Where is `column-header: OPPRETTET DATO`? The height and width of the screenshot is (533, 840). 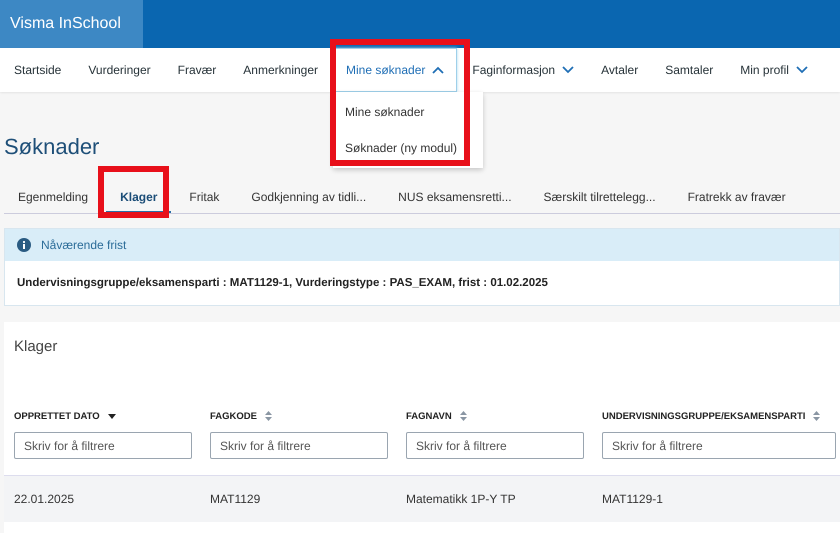
column-header: OPPRETTET DATO is located at coordinates (57, 416).